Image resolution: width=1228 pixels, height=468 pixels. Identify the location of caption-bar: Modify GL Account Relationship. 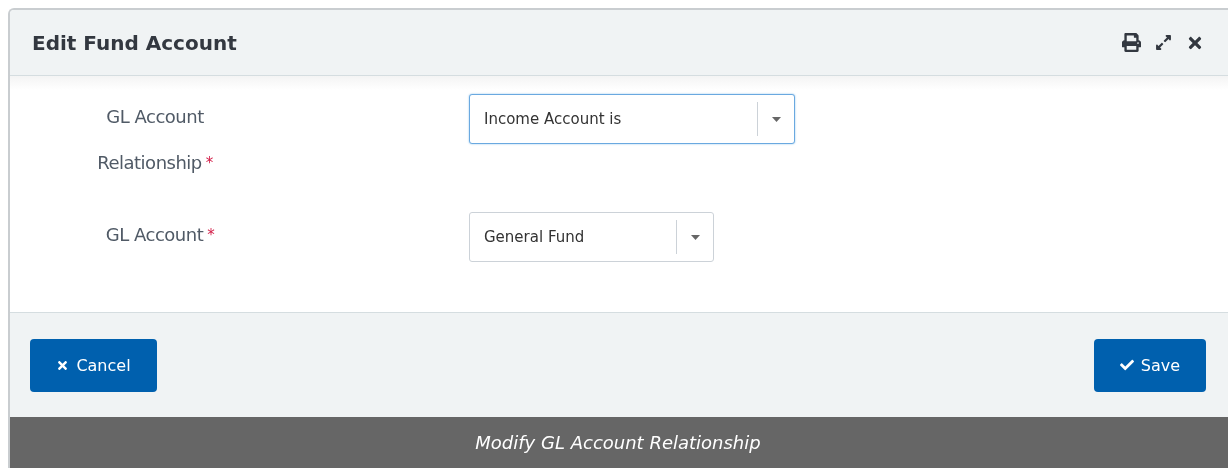
(619, 442).